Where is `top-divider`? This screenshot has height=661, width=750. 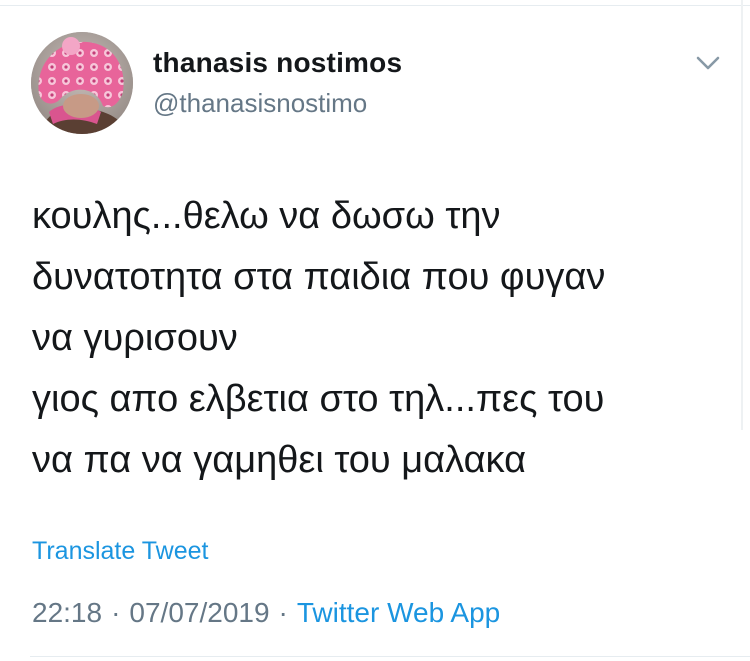 top-divider is located at coordinates (375, 5).